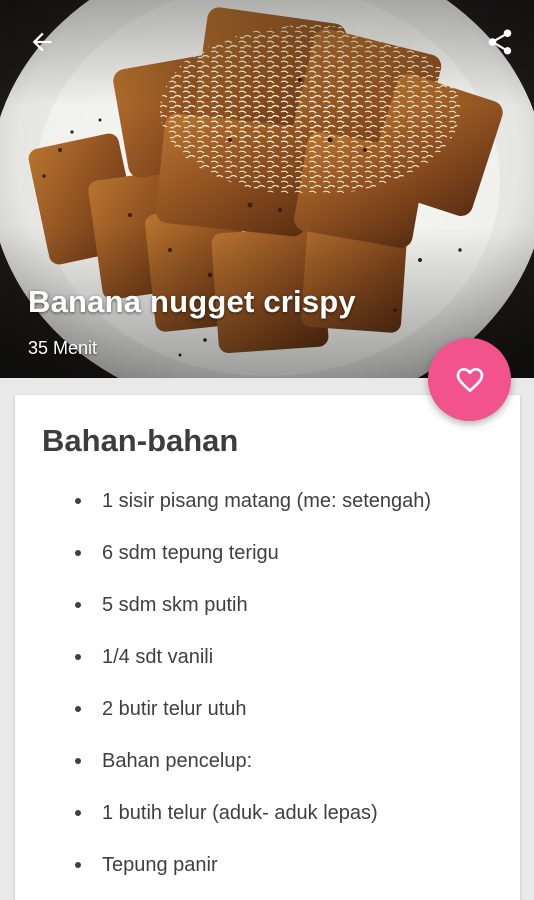 The width and height of the screenshot is (534, 900). Describe the element at coordinates (177, 761) in the screenshot. I see `ingredient-text: Bahan pencelup:` at that location.